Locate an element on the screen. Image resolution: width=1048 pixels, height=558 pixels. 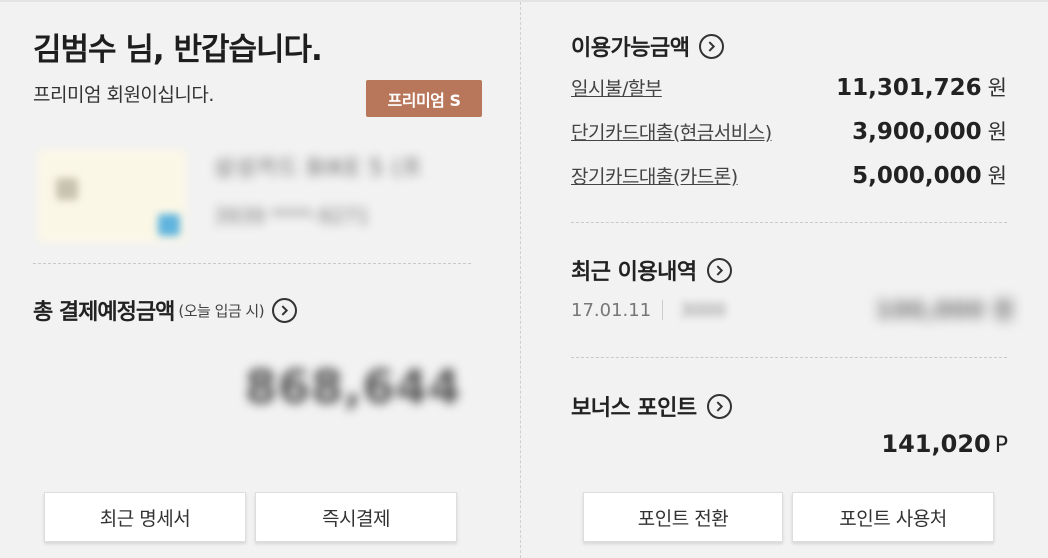
limit-label-cash-service: 단기카드대출(현금서비스) is located at coordinates (671, 131).